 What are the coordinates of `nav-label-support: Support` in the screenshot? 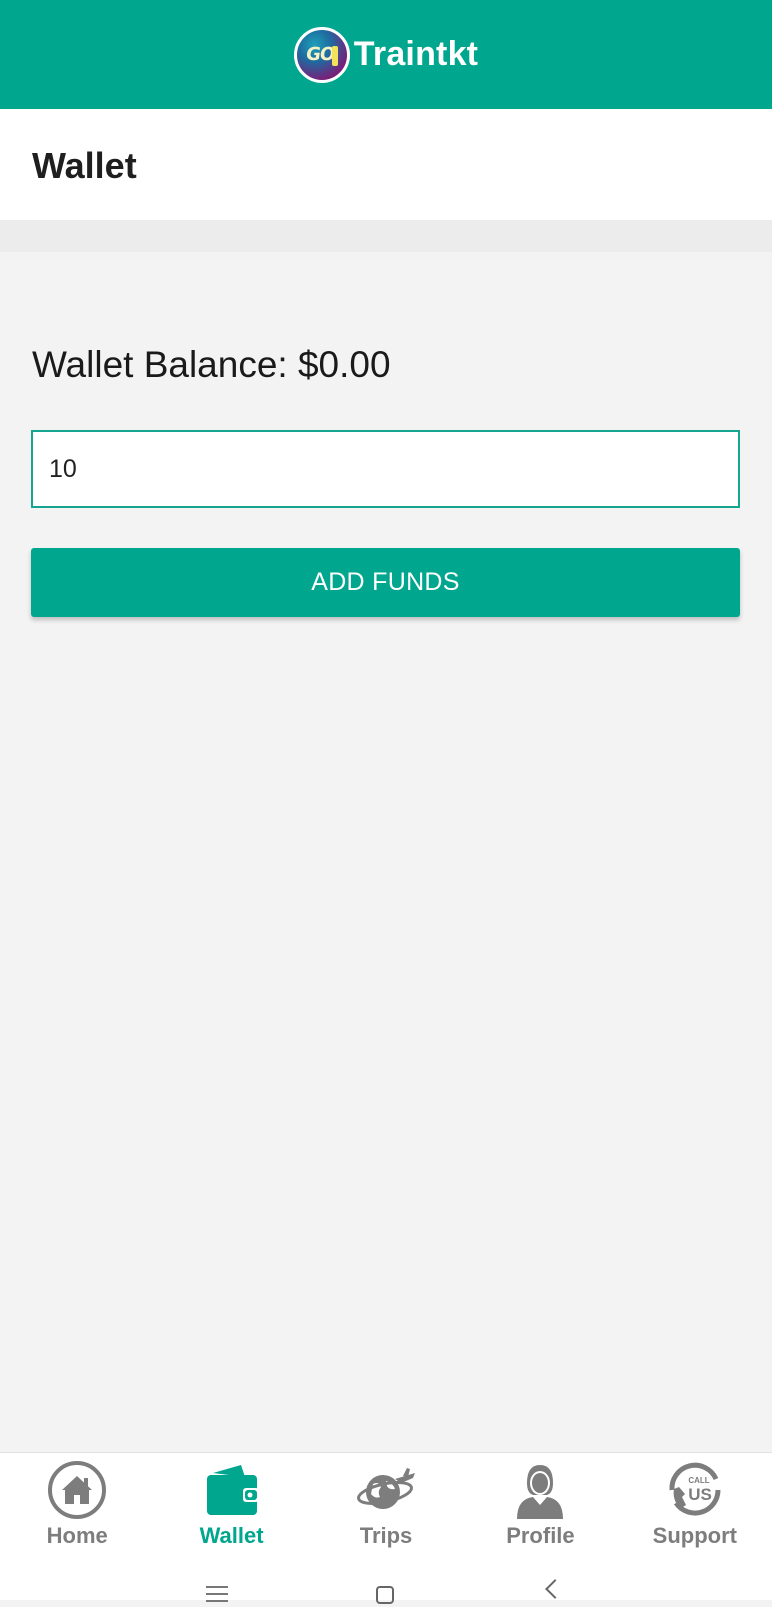 It's located at (694, 1535).